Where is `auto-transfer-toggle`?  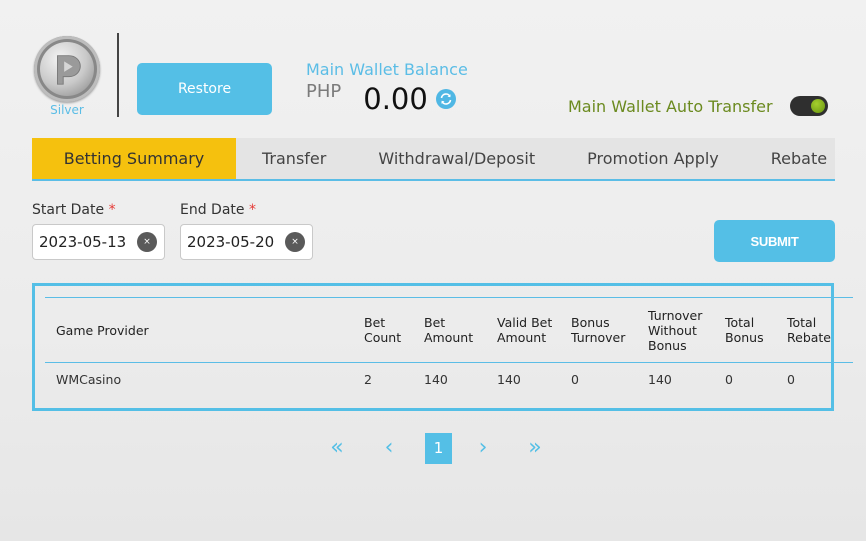
auto-transfer-toggle is located at coordinates (808, 106).